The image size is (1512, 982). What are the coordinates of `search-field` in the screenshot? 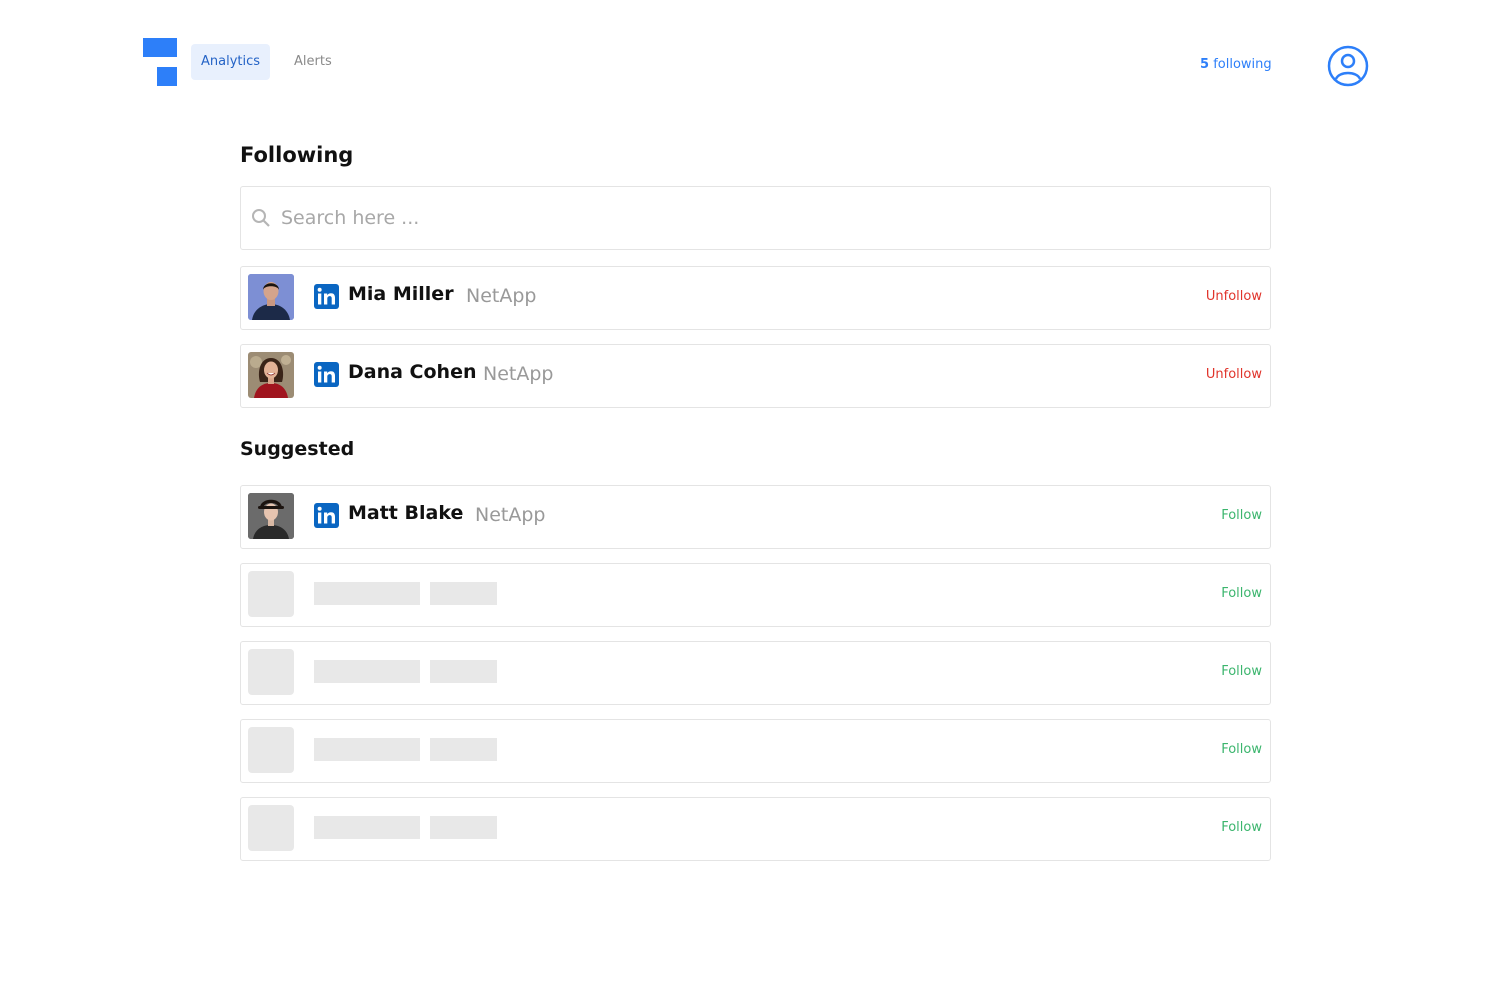 It's located at (755, 218).